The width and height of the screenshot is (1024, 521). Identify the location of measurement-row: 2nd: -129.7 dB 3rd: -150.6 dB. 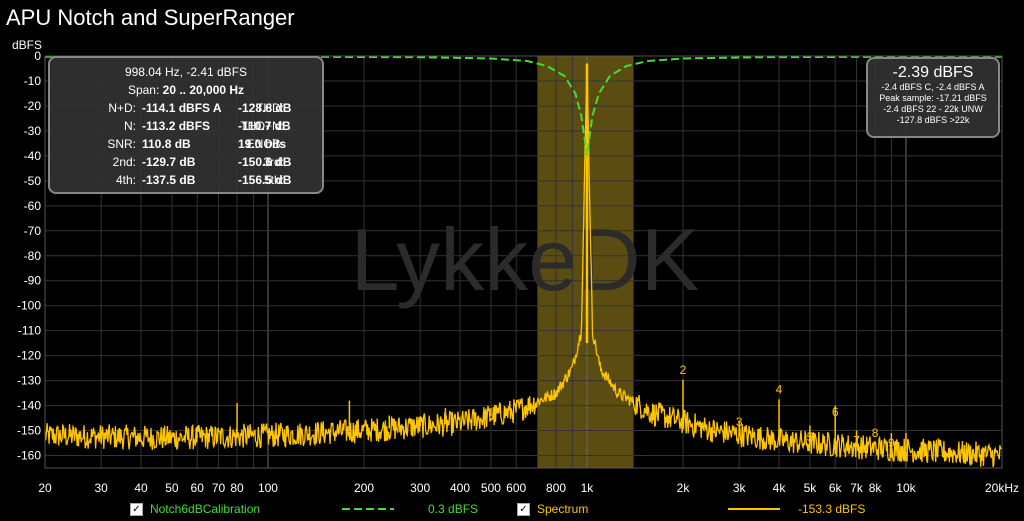
(186, 164).